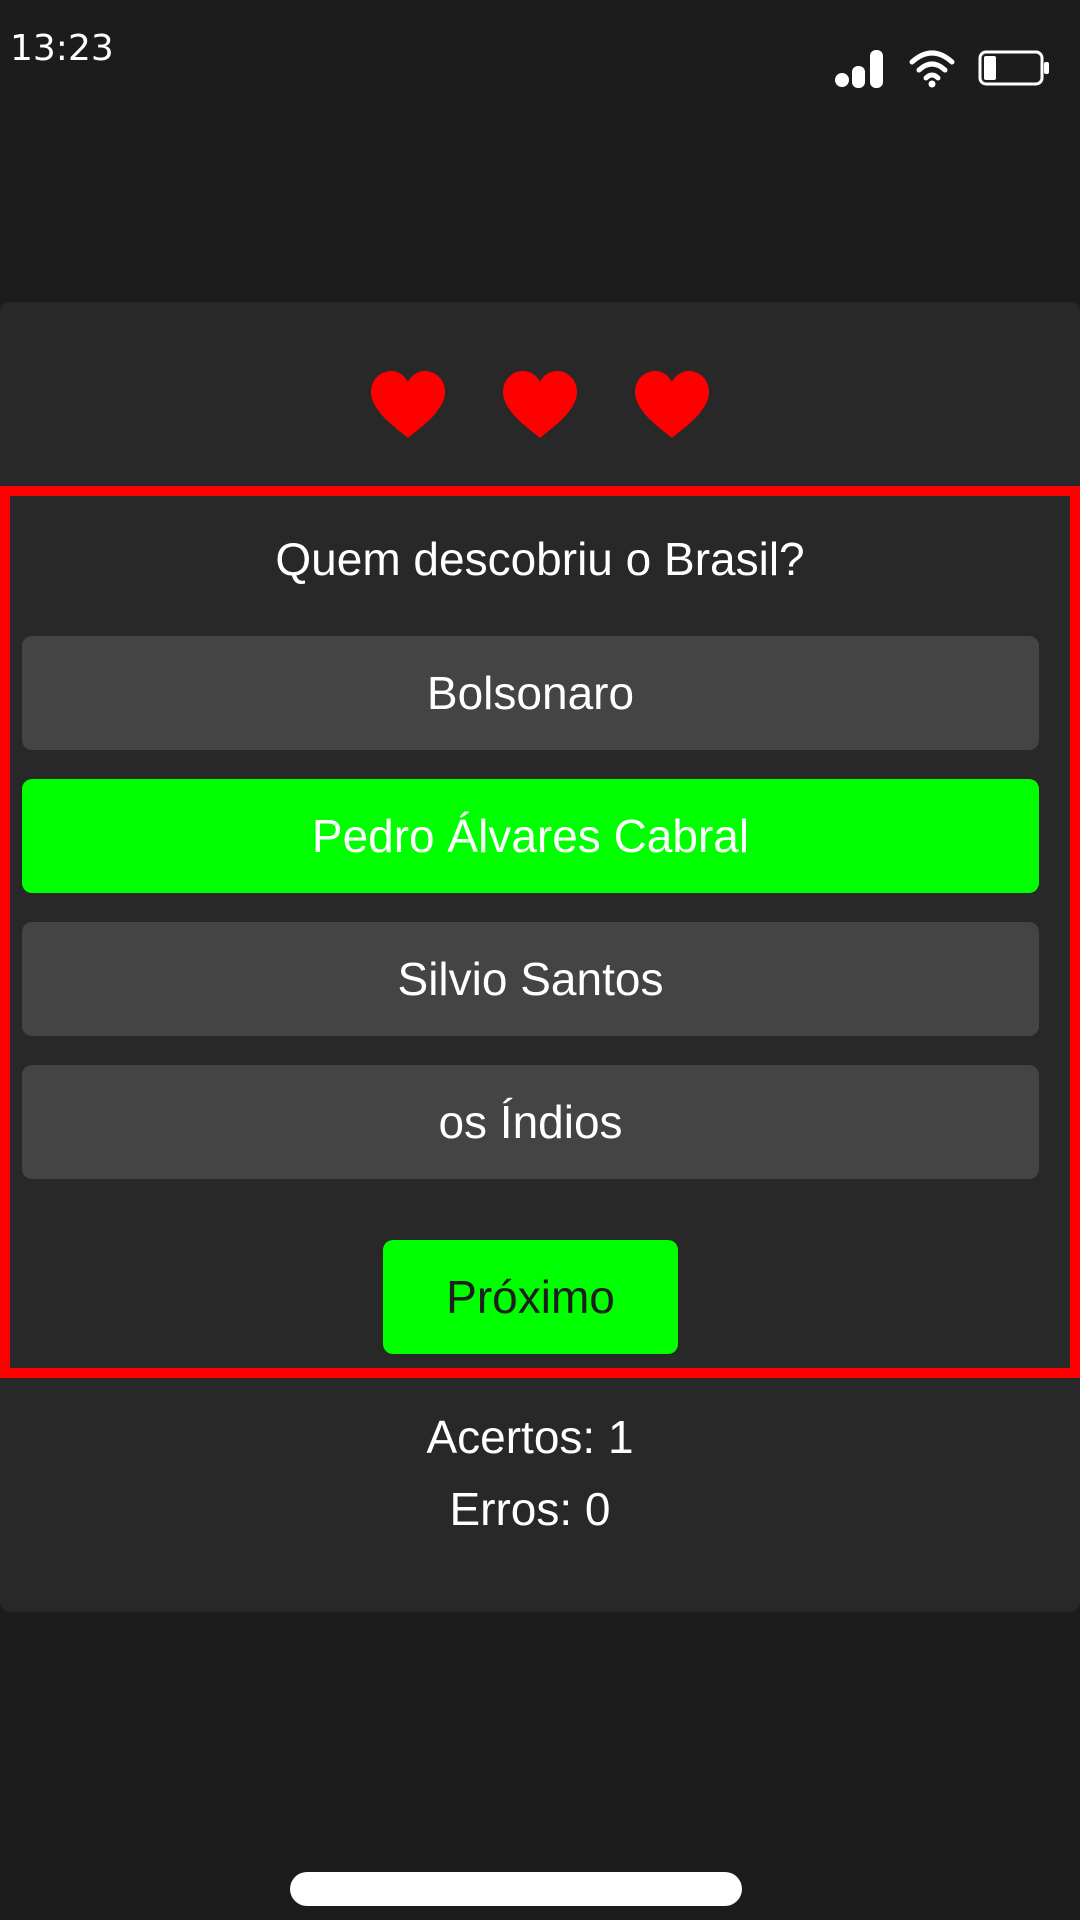 This screenshot has width=1080, height=1920. I want to click on signal-icon, so click(859, 69).